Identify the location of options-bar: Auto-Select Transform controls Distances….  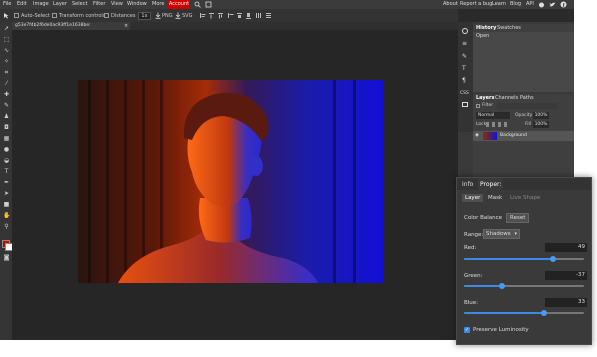
(229, 15).